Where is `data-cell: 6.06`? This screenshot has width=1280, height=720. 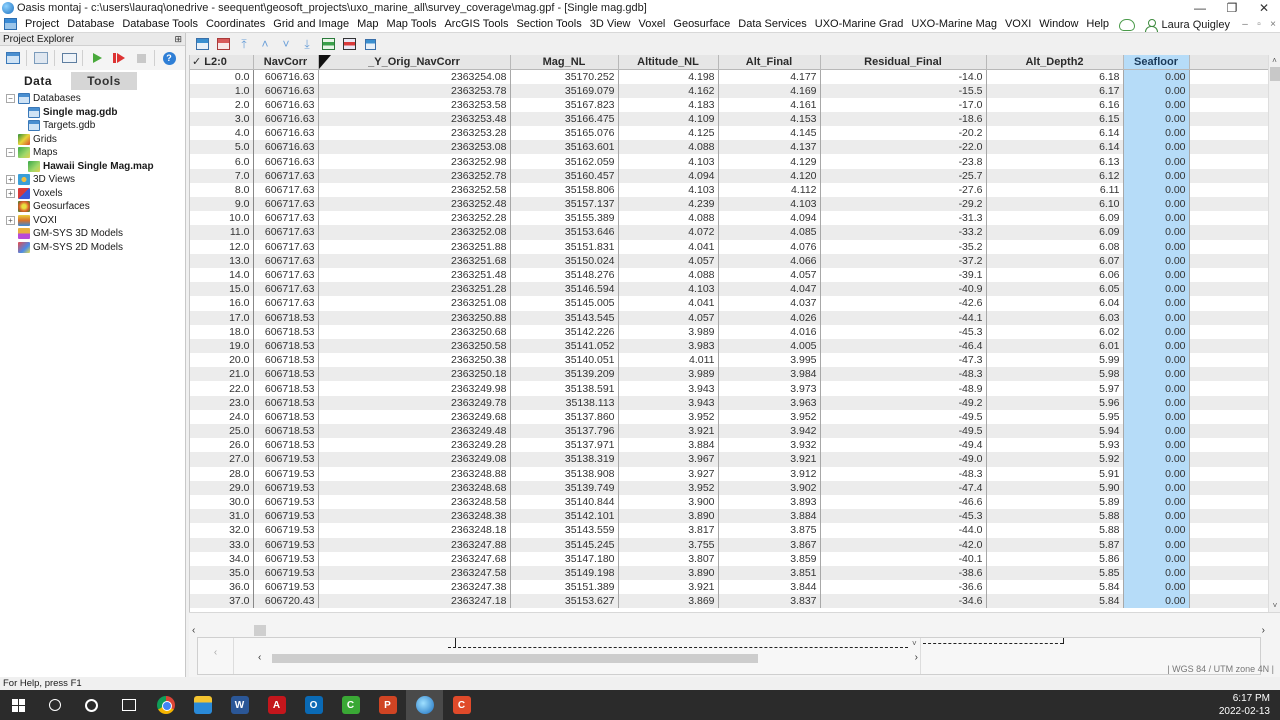
data-cell: 6.06 is located at coordinates (1055, 275).